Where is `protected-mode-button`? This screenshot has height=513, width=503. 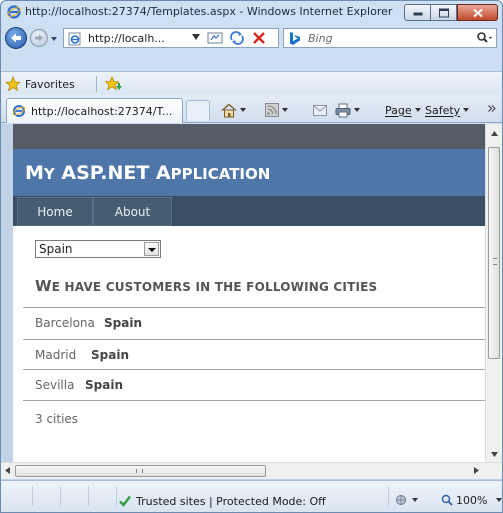 protected-mode-button is located at coordinates (406, 500).